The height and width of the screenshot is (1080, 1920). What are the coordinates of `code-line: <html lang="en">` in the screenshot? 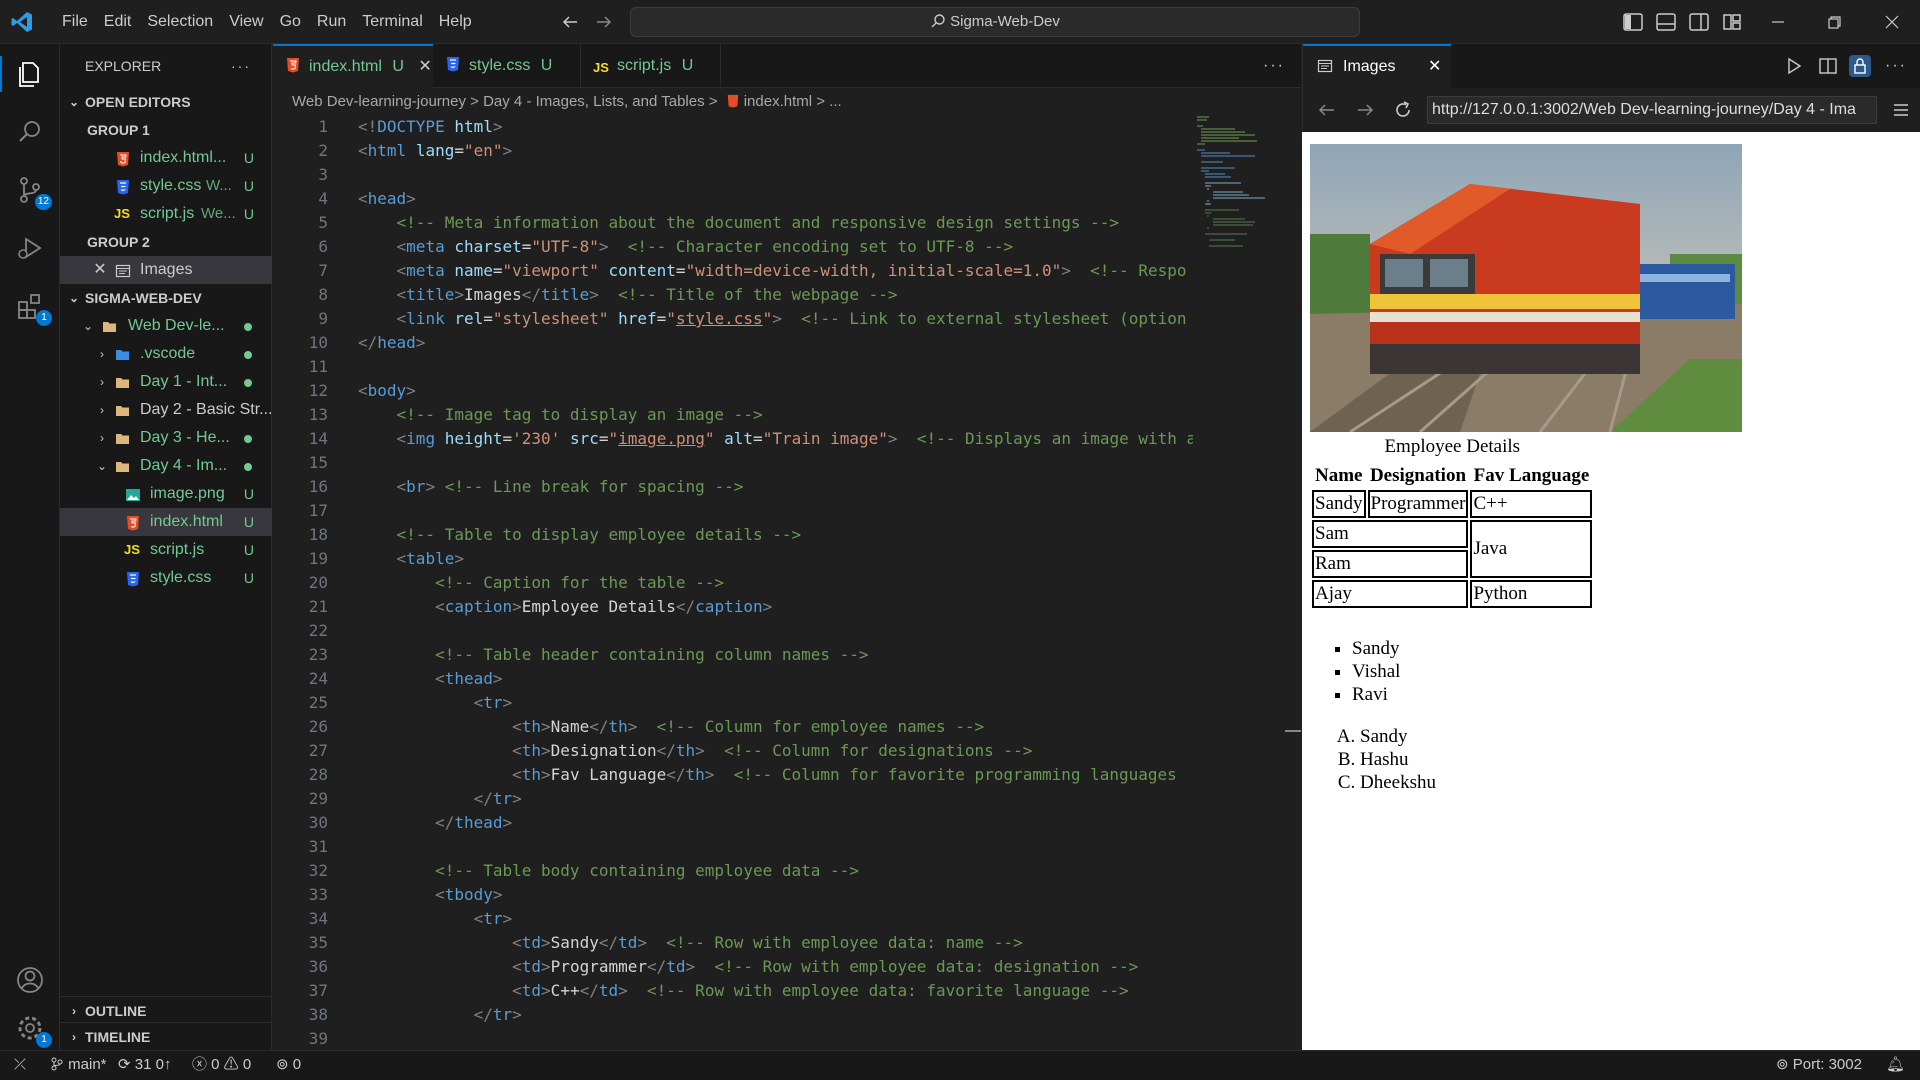 It's located at (435, 150).